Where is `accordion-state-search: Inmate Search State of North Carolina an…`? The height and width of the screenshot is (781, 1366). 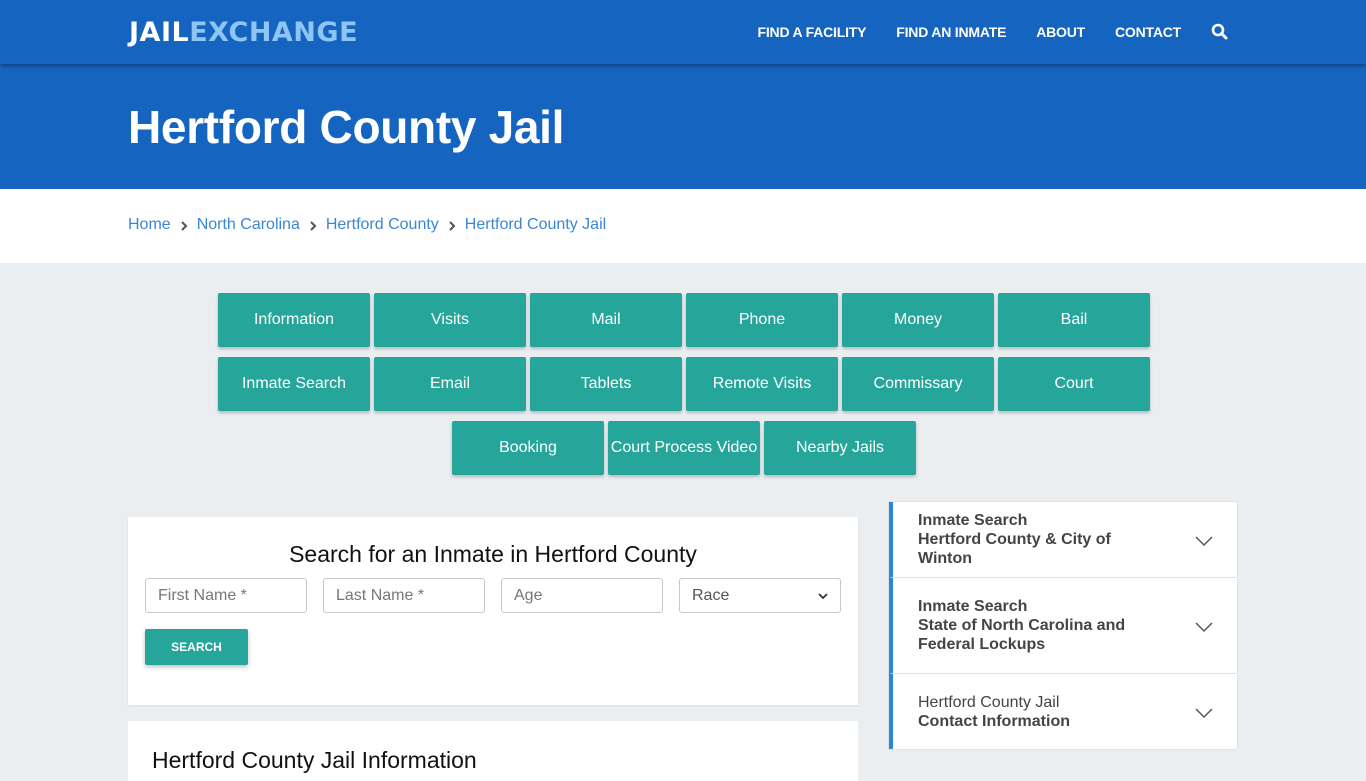
accordion-state-search: Inmate Search State of North Carolina an… is located at coordinates (1063, 626).